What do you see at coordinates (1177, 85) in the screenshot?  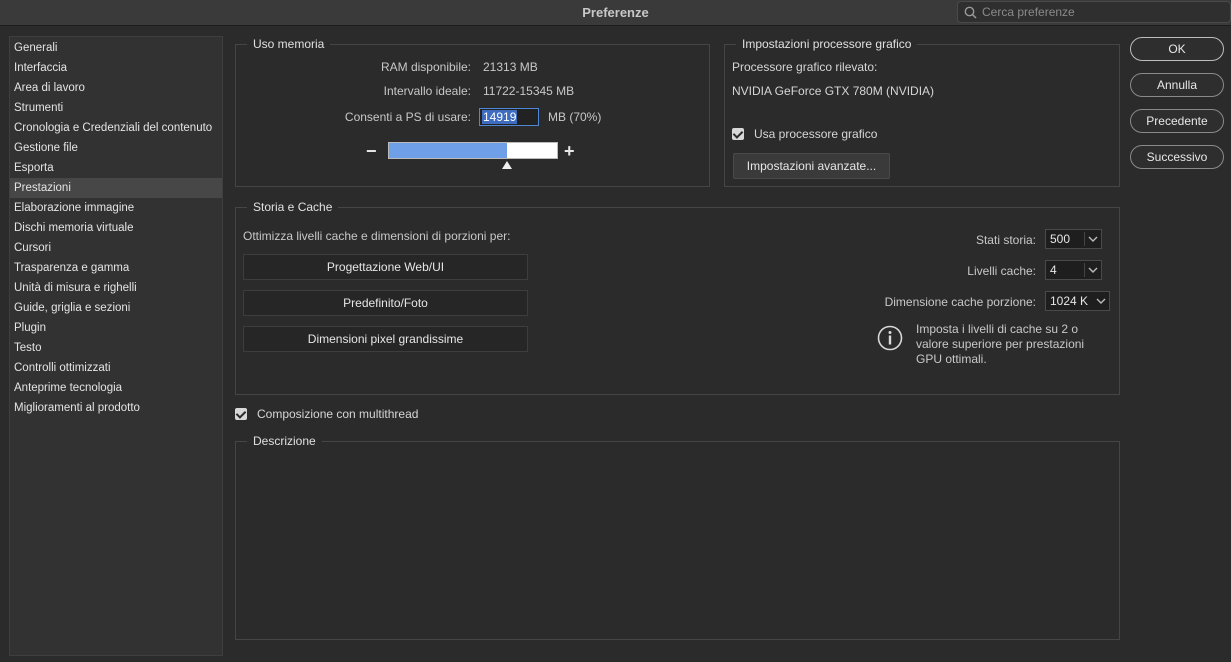 I see `cancel-button: Annulla` at bounding box center [1177, 85].